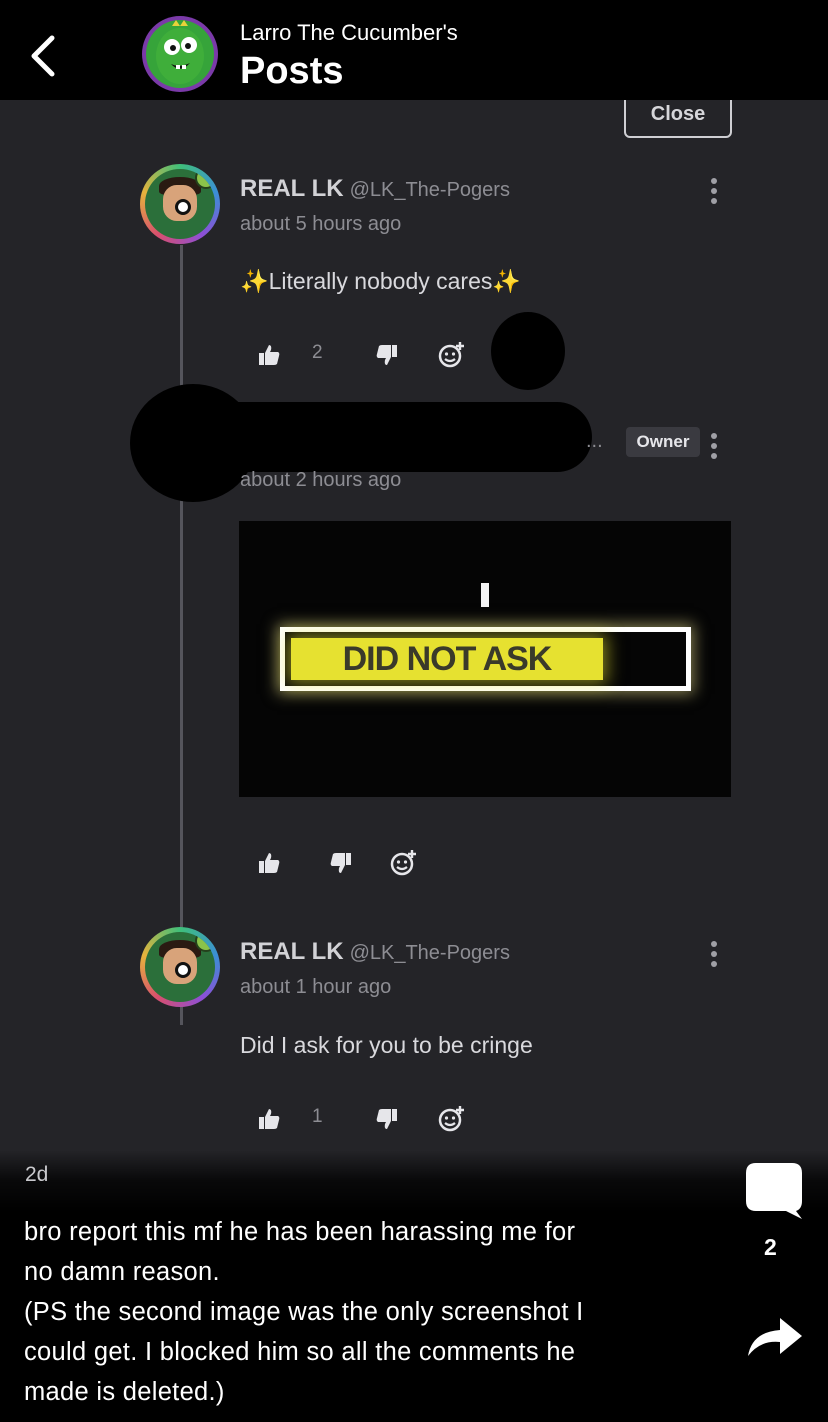 The height and width of the screenshot is (1422, 828). What do you see at coordinates (663, 442) in the screenshot?
I see `owner-badge: Owner` at bounding box center [663, 442].